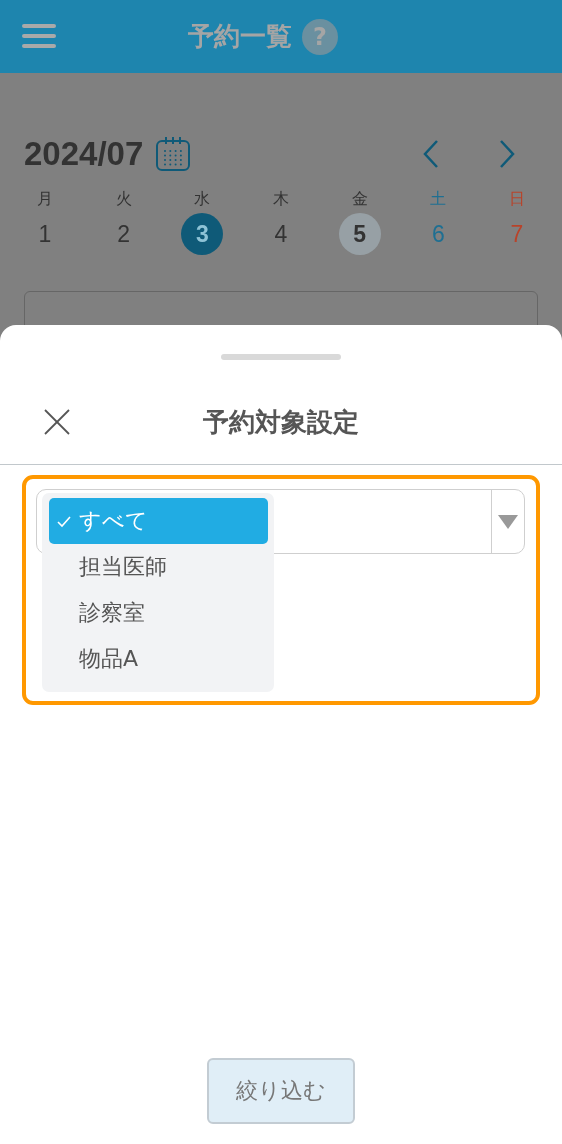 The image size is (562, 1144). Describe the element at coordinates (431, 154) in the screenshot. I see `previous-icon` at that location.